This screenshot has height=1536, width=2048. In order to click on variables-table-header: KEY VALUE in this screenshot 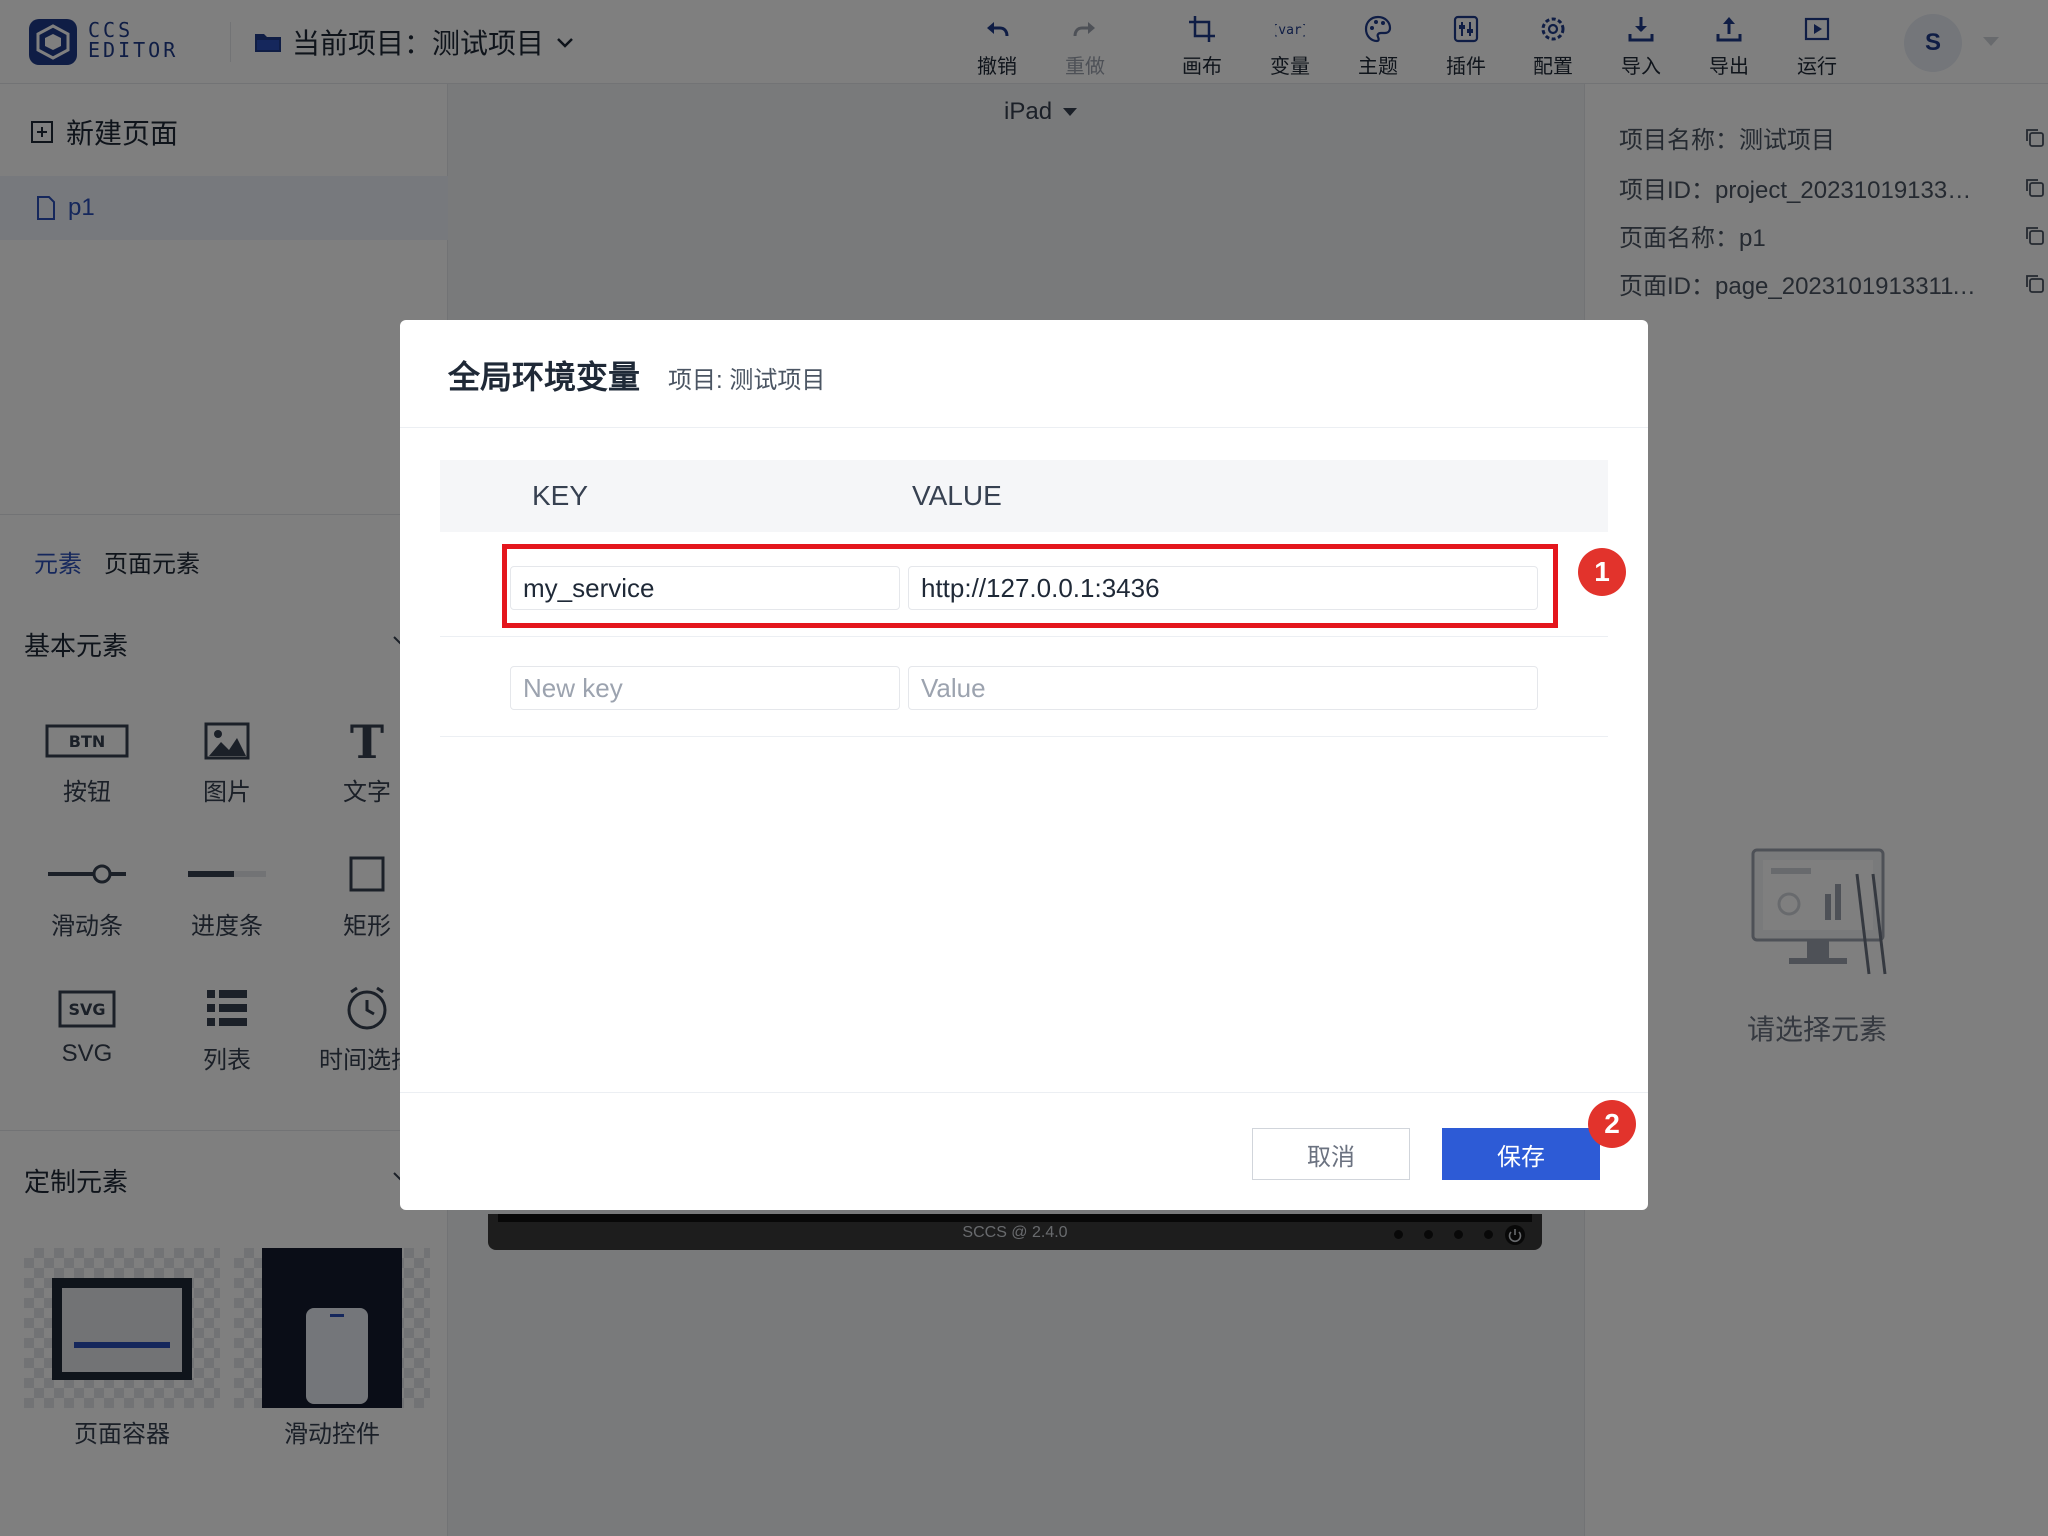, I will do `click(1024, 496)`.